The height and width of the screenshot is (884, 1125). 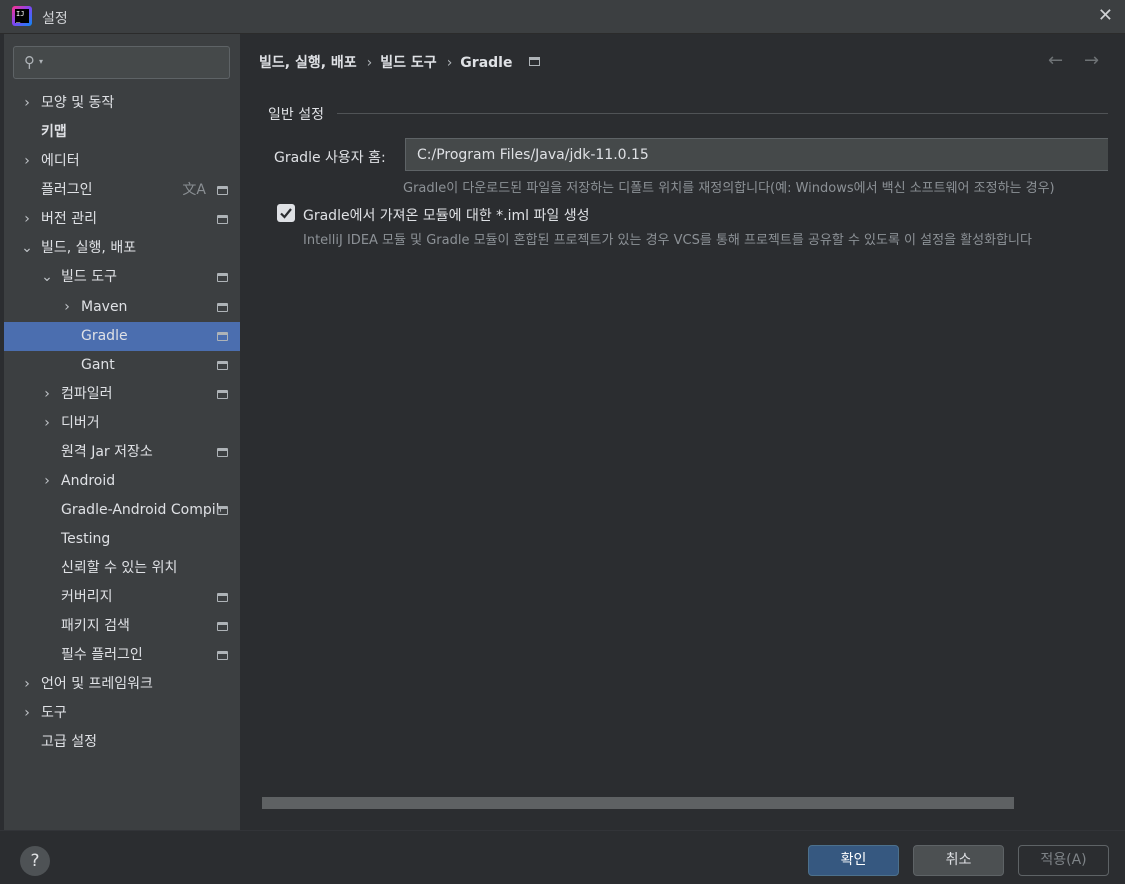 I want to click on sidebar-item-maven: › Maven, so click(x=122, y=307).